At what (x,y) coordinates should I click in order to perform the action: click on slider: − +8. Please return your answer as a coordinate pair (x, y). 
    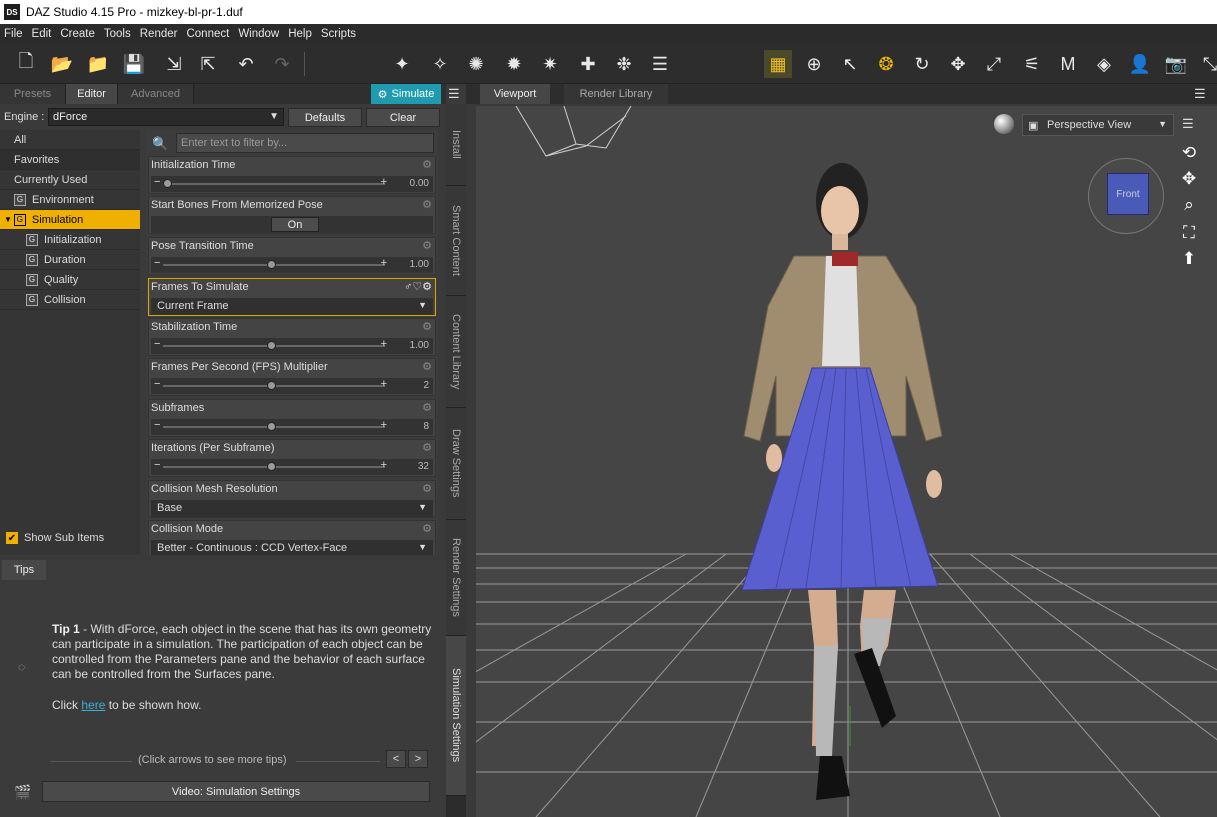
    Looking at the image, I should click on (292, 427).